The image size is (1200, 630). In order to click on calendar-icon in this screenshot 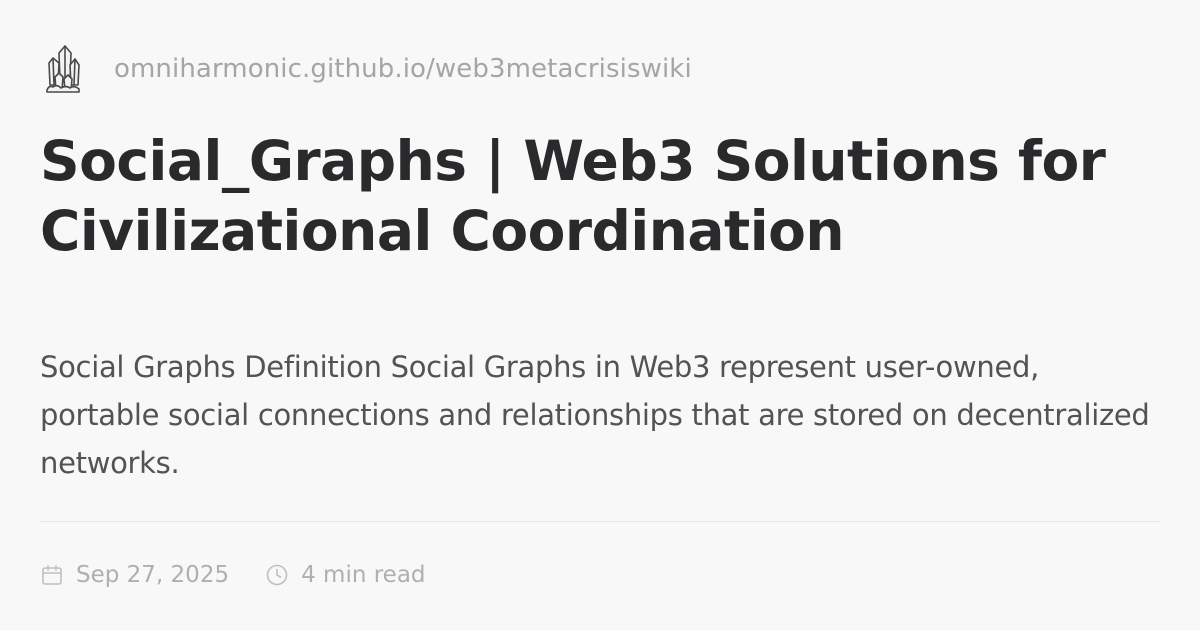, I will do `click(52, 575)`.